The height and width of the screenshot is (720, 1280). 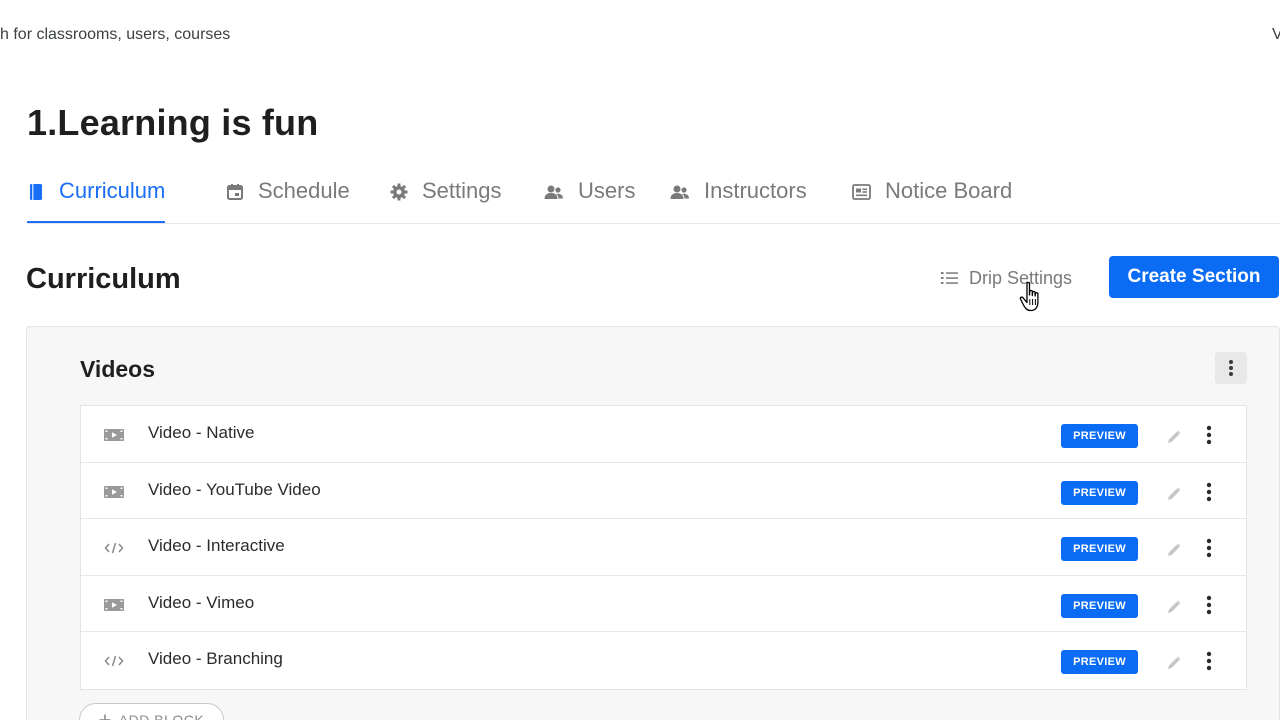 I want to click on tab-users: Users, so click(x=589, y=201).